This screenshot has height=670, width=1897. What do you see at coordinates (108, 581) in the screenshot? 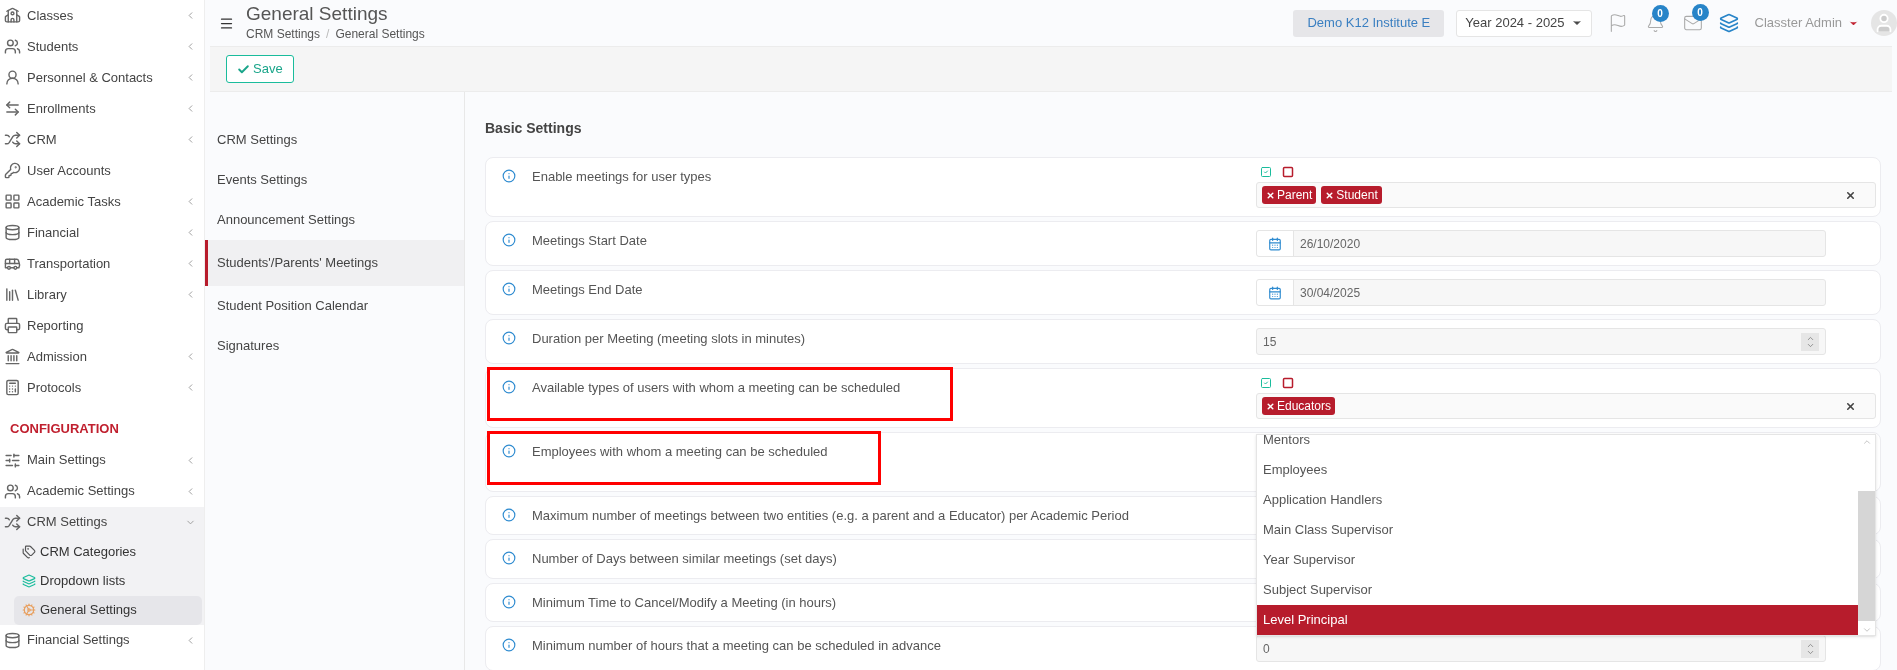
I see `submenu-item: Dropdown lists` at bounding box center [108, 581].